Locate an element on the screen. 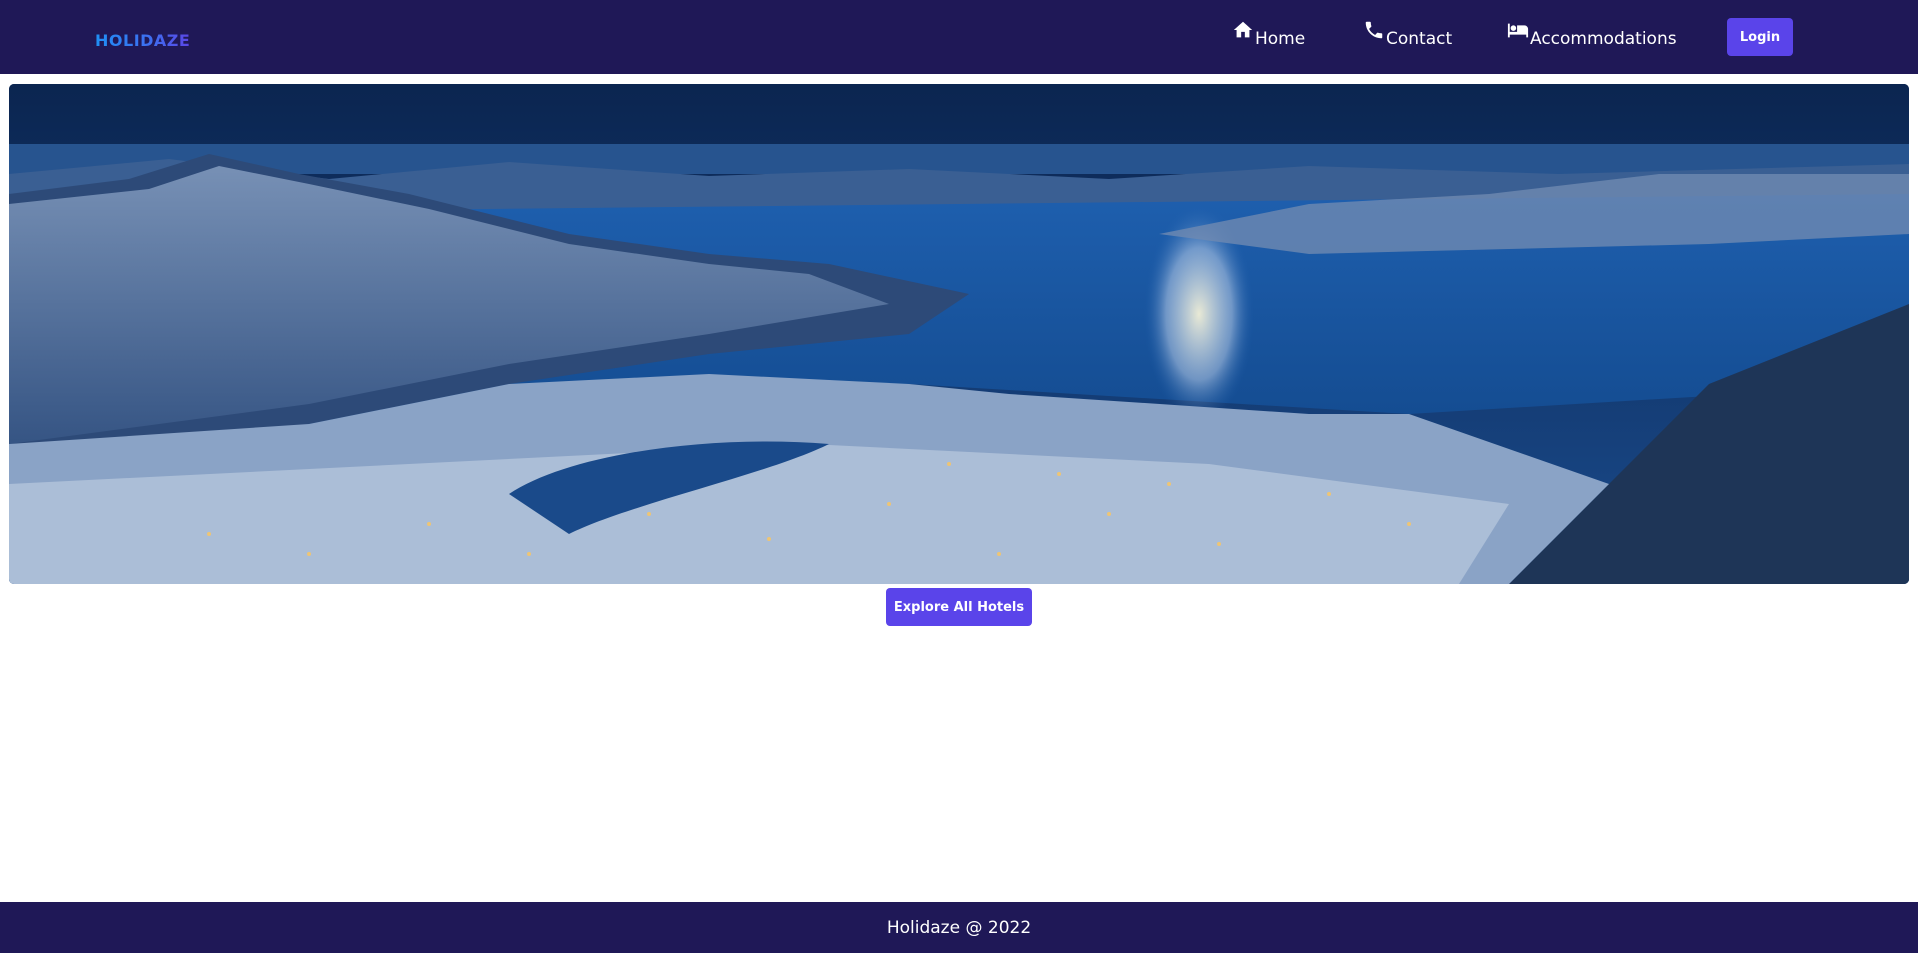  phone-icon is located at coordinates (1374, 30).